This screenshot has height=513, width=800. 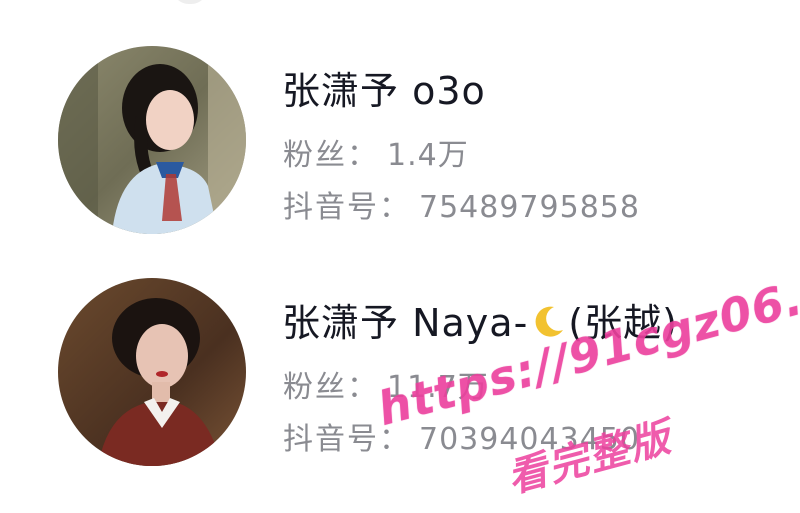 What do you see at coordinates (347, 207) in the screenshot?
I see `douyin-id-label: 抖音号：` at bounding box center [347, 207].